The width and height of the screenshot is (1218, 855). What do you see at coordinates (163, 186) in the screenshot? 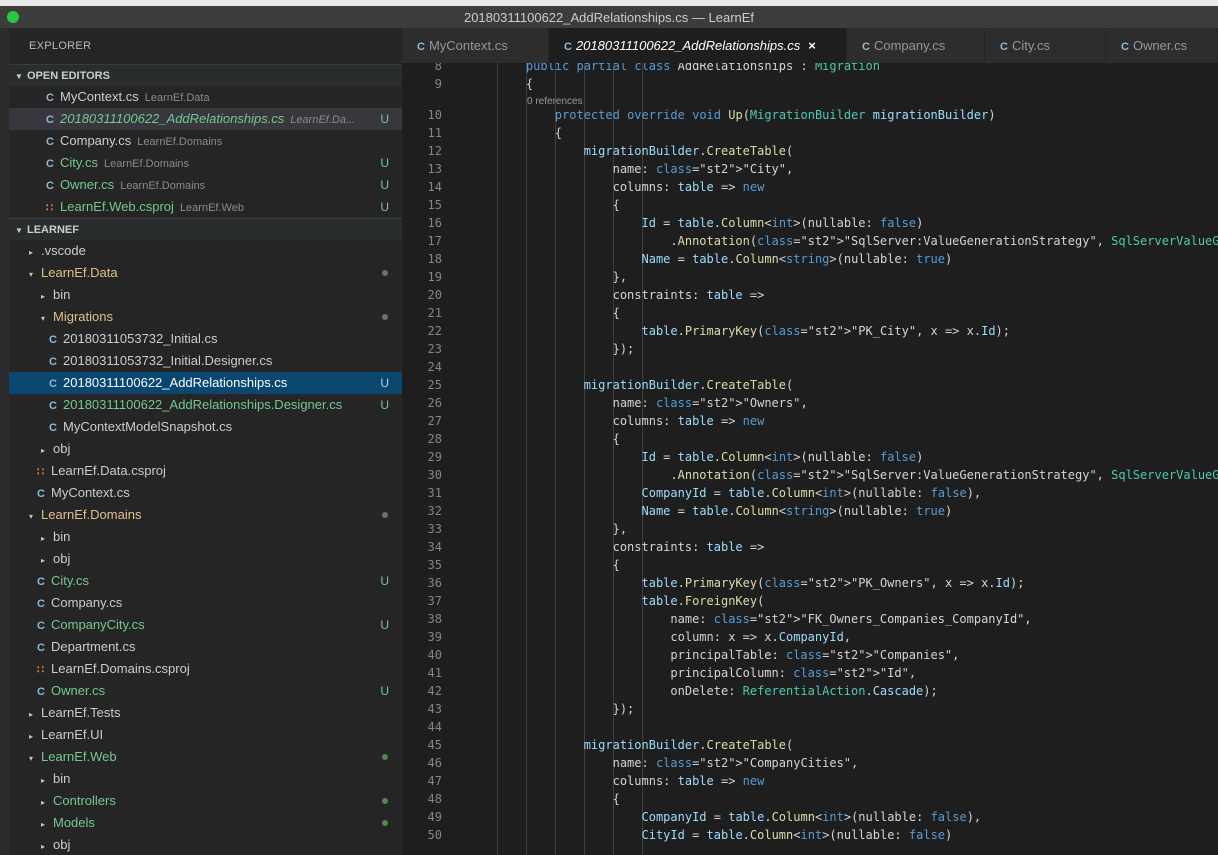
I see `open-editor-path: LearnEf.Domains` at bounding box center [163, 186].